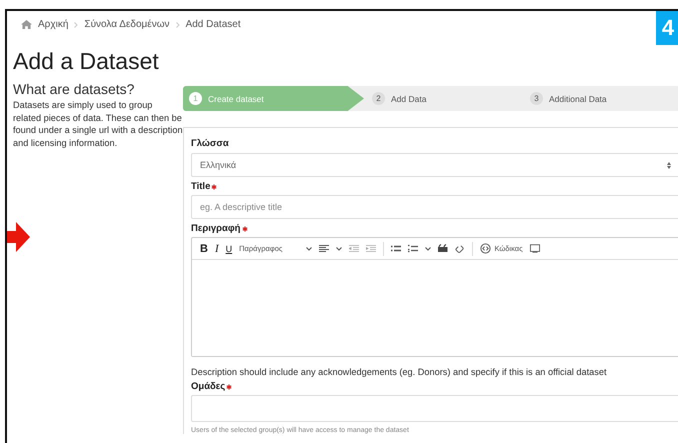  Describe the element at coordinates (26, 24) in the screenshot. I see `home-icon` at that location.